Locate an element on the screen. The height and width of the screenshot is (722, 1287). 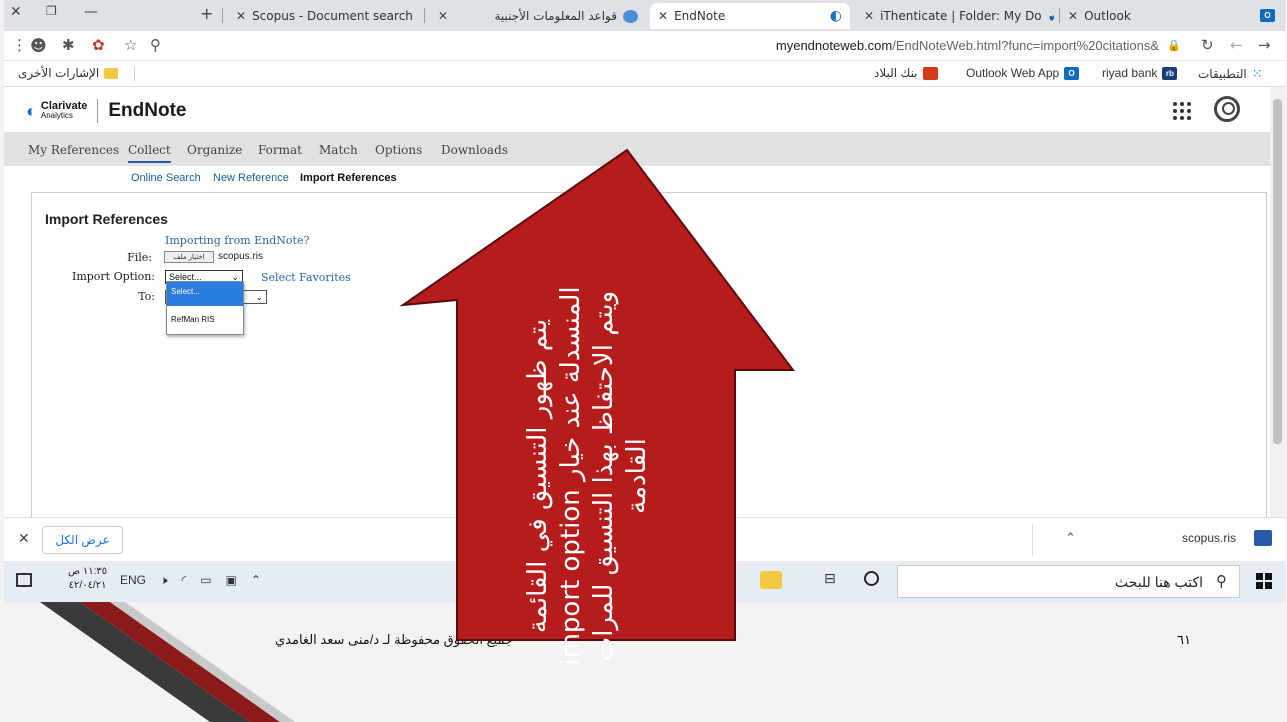
windows-start-icon is located at coordinates (1264, 581).